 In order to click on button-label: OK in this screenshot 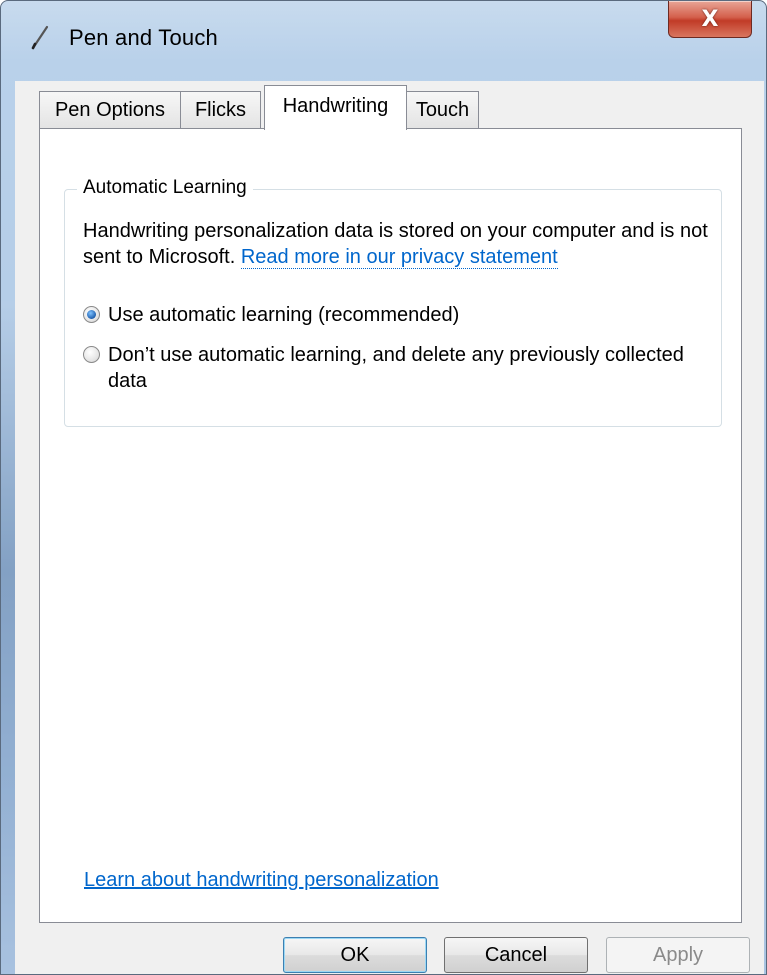, I will do `click(355, 954)`.